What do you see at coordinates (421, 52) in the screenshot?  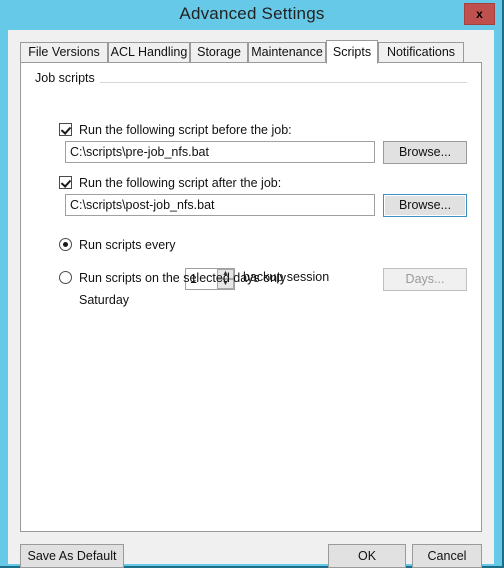 I see `tab-notifications: Notifications` at bounding box center [421, 52].